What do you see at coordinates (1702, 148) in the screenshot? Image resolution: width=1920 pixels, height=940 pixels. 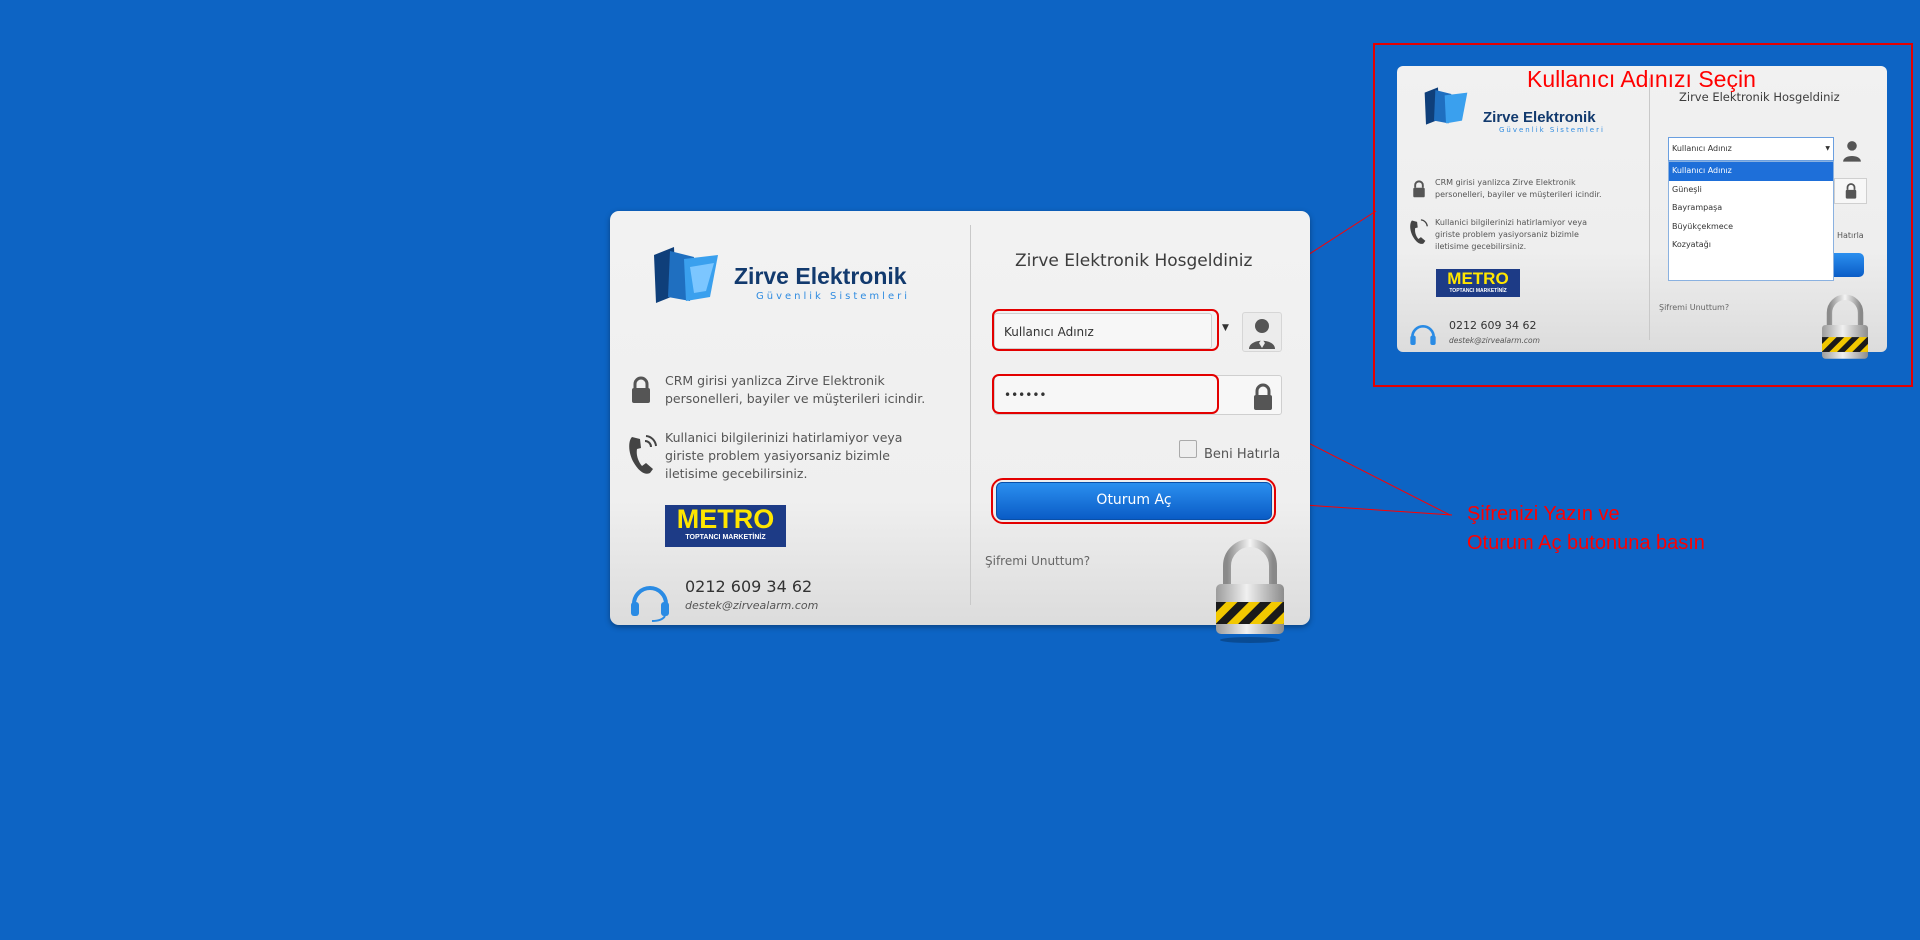 I see `inset-username-value: Kullanıcı Adınız` at bounding box center [1702, 148].